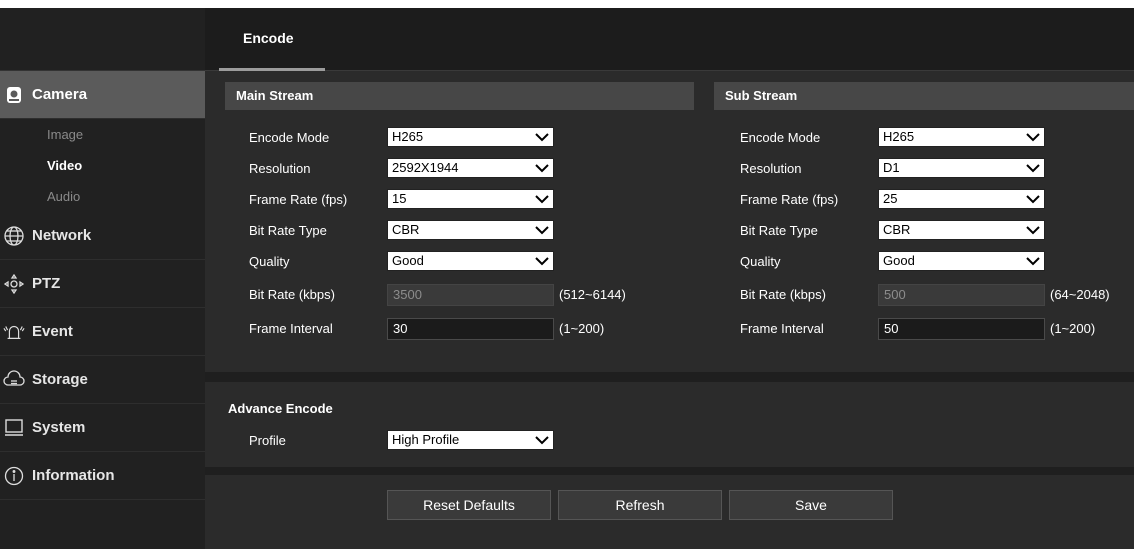 The image size is (1134, 549). I want to click on bit-rate-label: Bit Rate (kbps), so click(783, 294).